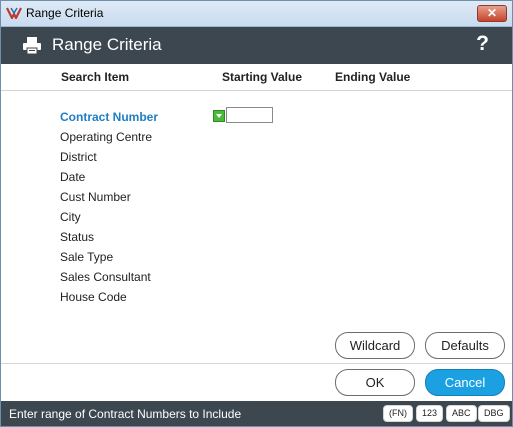 This screenshot has width=513, height=427. What do you see at coordinates (465, 345) in the screenshot?
I see `defaults-button: Defaults` at bounding box center [465, 345].